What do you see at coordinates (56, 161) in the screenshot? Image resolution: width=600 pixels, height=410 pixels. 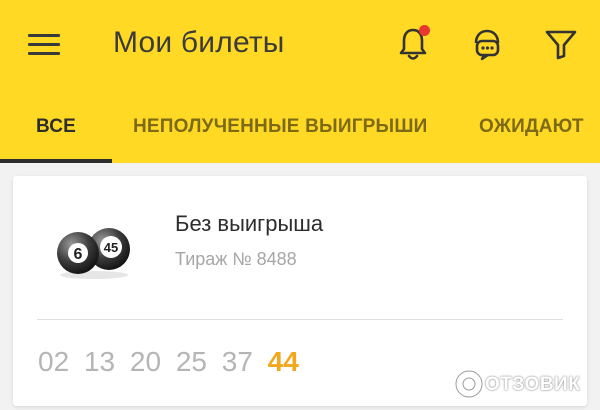 I see `active-tab-indicator` at bounding box center [56, 161].